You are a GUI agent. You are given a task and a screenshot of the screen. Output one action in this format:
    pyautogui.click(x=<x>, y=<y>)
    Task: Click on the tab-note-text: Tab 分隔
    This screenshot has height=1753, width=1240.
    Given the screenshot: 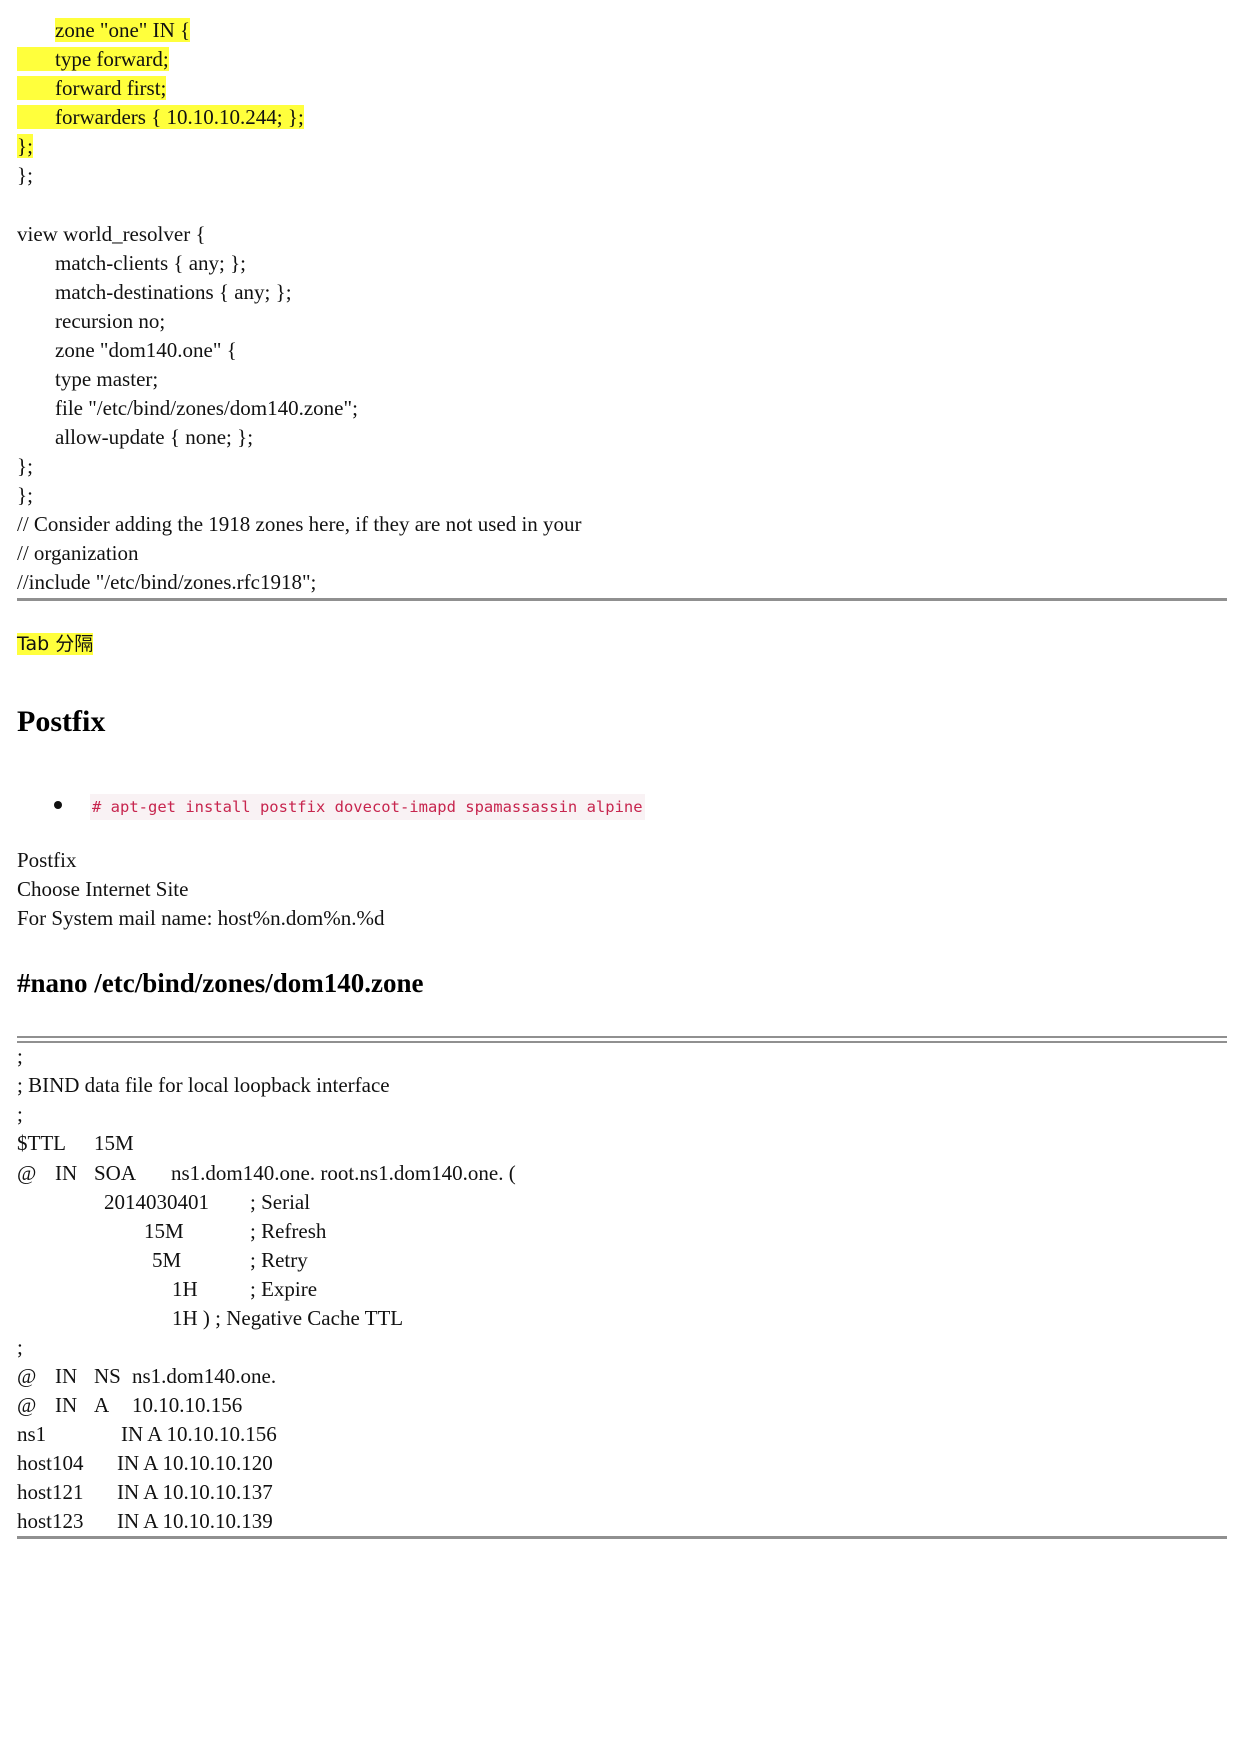 What is the action you would take?
    pyautogui.click(x=55, y=644)
    